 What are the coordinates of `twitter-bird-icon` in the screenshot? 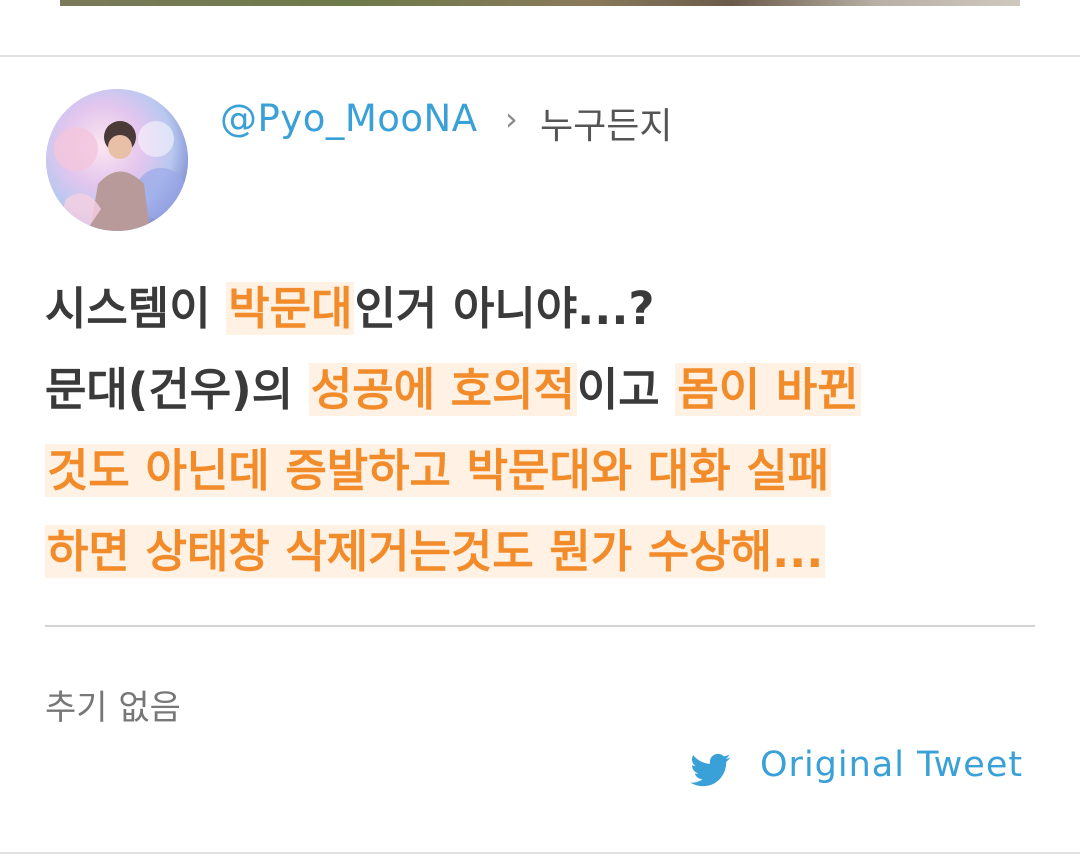 It's located at (710, 770).